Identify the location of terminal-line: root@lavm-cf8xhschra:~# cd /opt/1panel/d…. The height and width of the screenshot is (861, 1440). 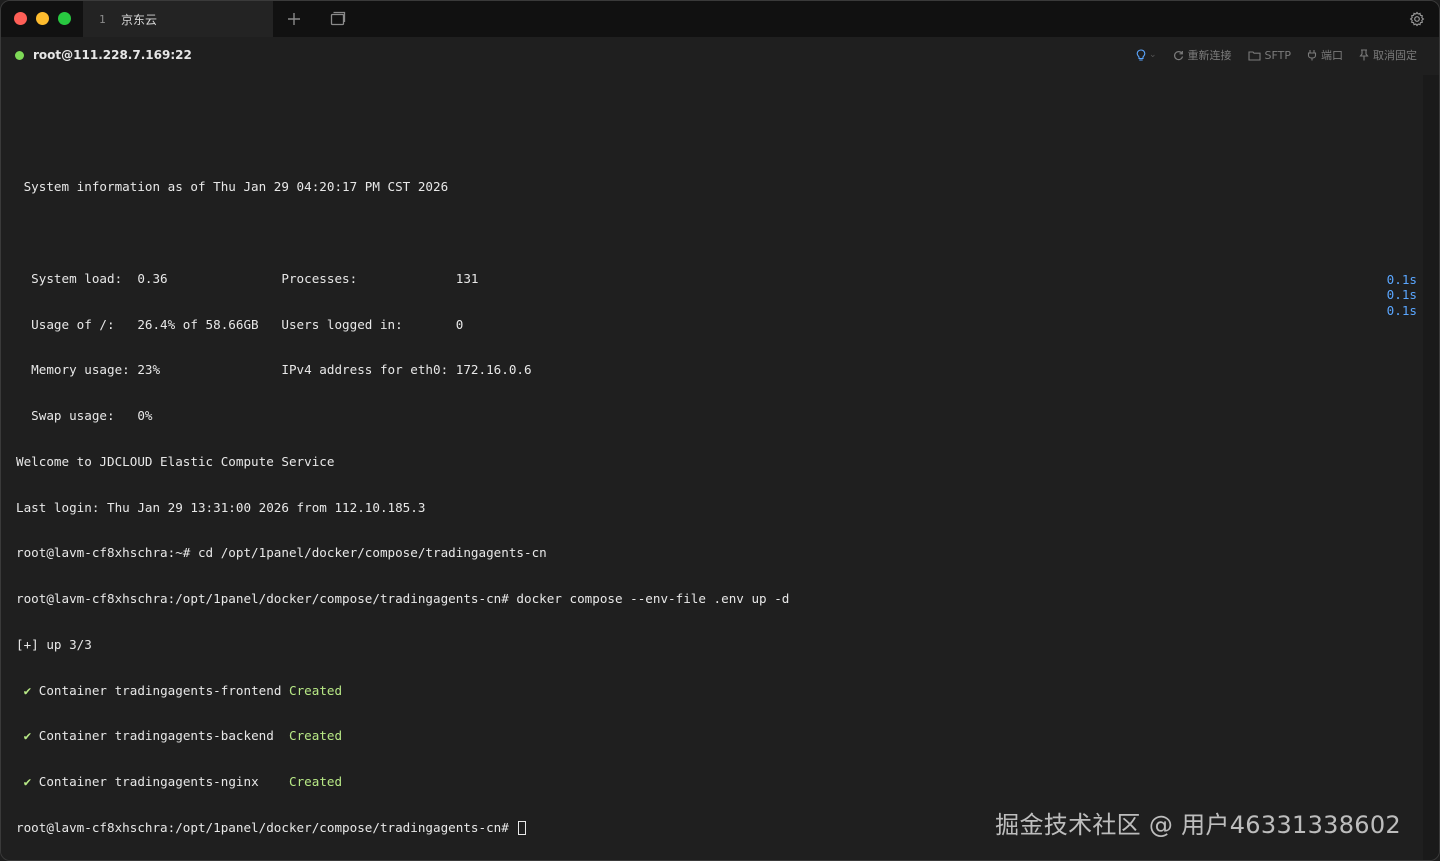
(281, 553).